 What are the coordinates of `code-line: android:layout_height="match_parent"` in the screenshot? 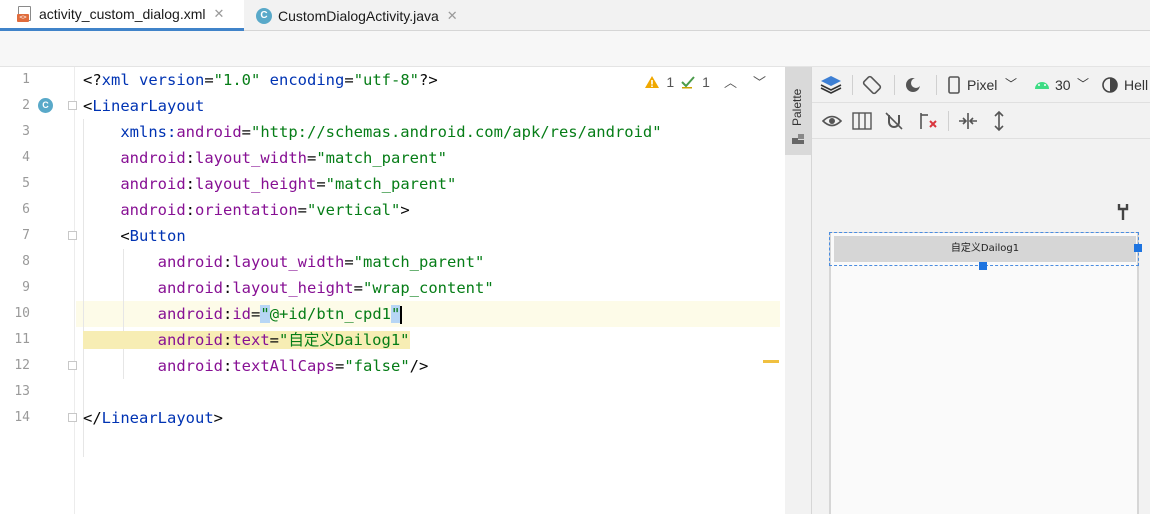 It's located at (269, 184).